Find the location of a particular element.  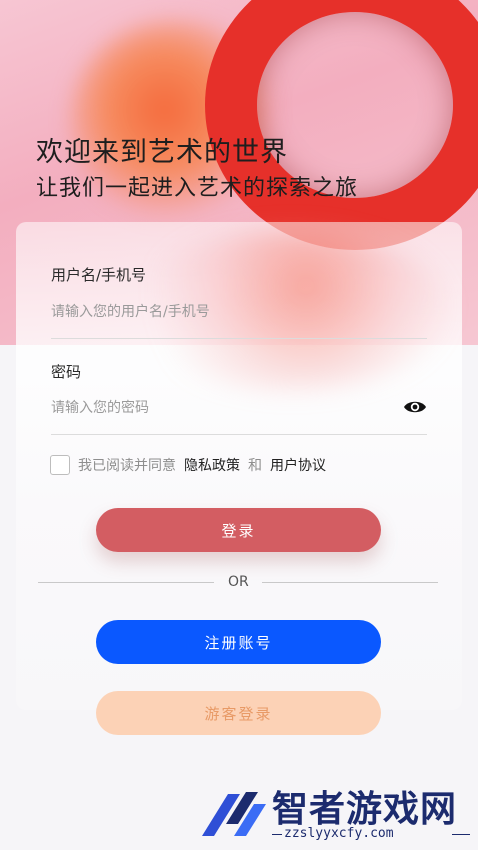

username-input is located at coordinates (216, 312).